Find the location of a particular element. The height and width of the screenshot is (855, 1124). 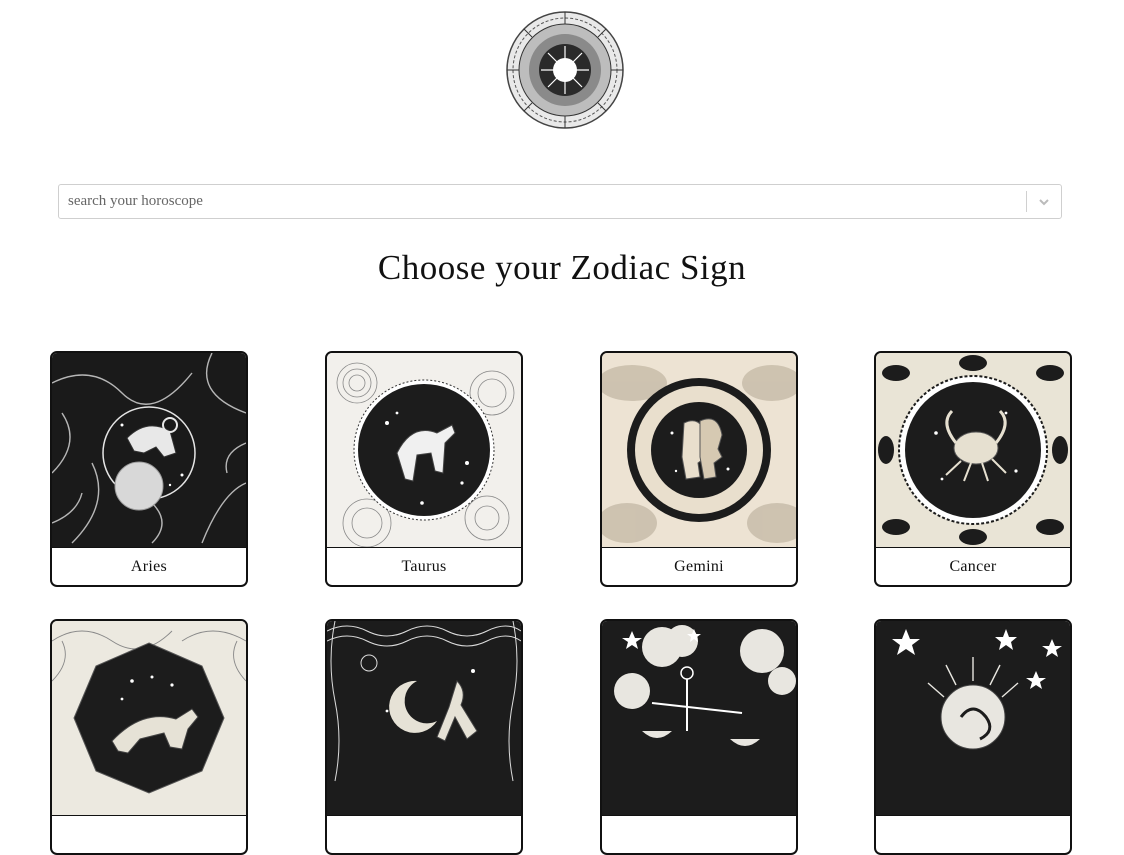

sign-card-virgo is located at coordinates (424, 737).